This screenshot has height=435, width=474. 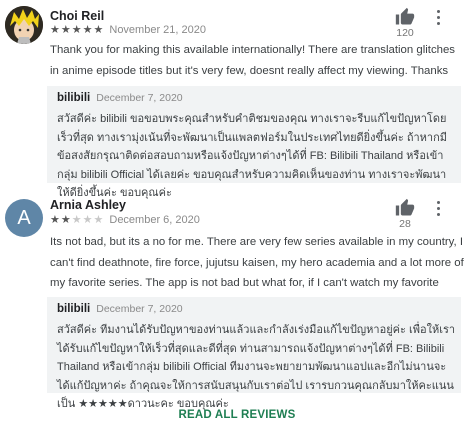 I want to click on avatar: A, so click(x=24, y=218).